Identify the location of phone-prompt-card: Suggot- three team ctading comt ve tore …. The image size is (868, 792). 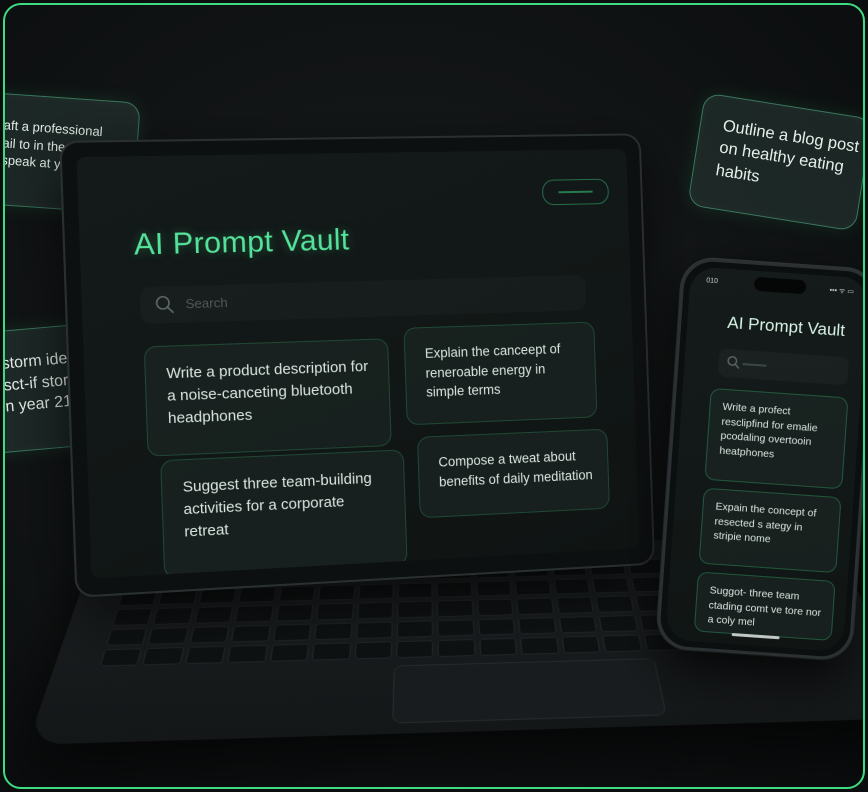
(764, 606).